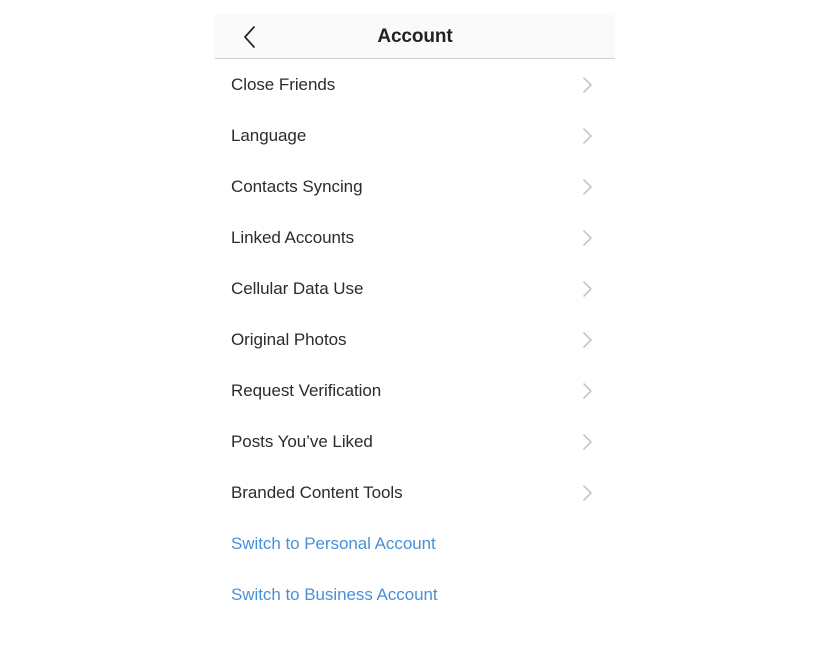 This screenshot has height=671, width=830. I want to click on list-item-posts-youve-liked: Posts You’ve Liked, so click(415, 441).